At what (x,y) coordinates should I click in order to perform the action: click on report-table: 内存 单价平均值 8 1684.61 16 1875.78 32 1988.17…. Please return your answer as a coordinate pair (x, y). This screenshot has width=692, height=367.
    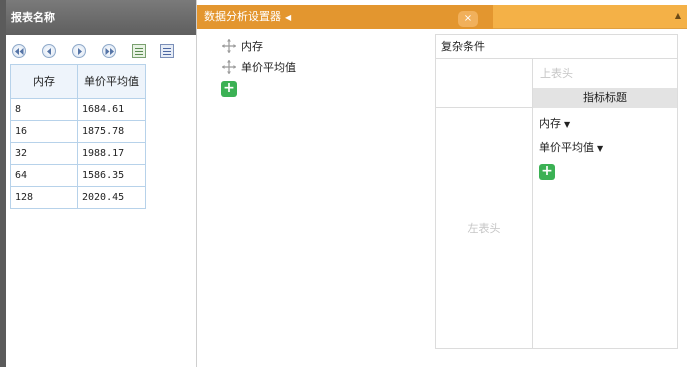
    Looking at the image, I should click on (78, 136).